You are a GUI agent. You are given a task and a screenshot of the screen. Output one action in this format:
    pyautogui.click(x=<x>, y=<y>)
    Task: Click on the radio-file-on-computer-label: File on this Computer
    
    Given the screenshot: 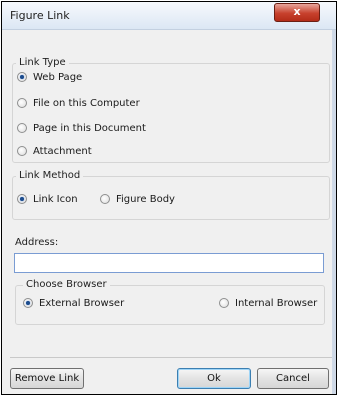 What is the action you would take?
    pyautogui.click(x=86, y=103)
    